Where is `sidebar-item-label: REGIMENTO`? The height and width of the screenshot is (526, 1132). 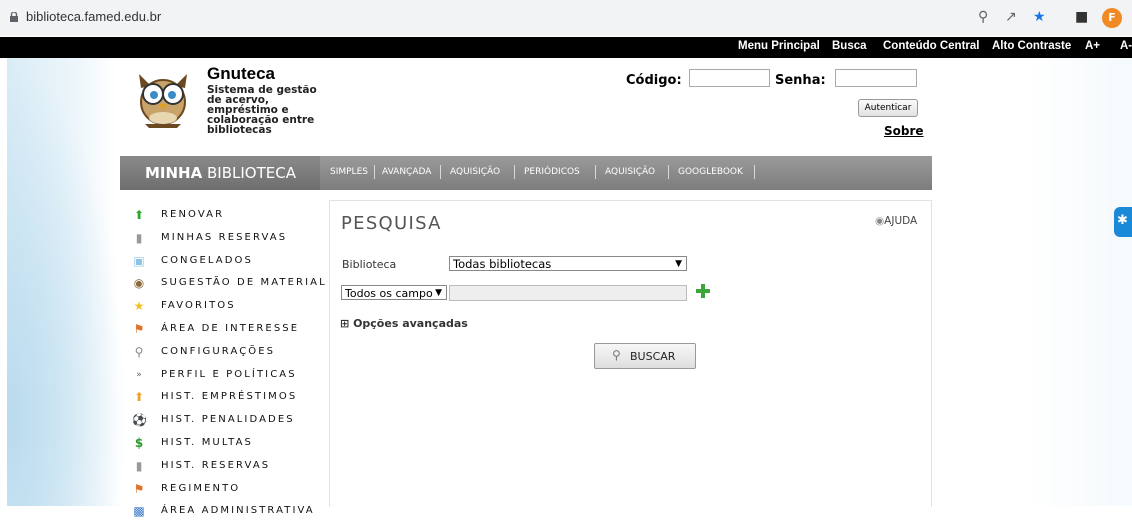 sidebar-item-label: REGIMENTO is located at coordinates (201, 488).